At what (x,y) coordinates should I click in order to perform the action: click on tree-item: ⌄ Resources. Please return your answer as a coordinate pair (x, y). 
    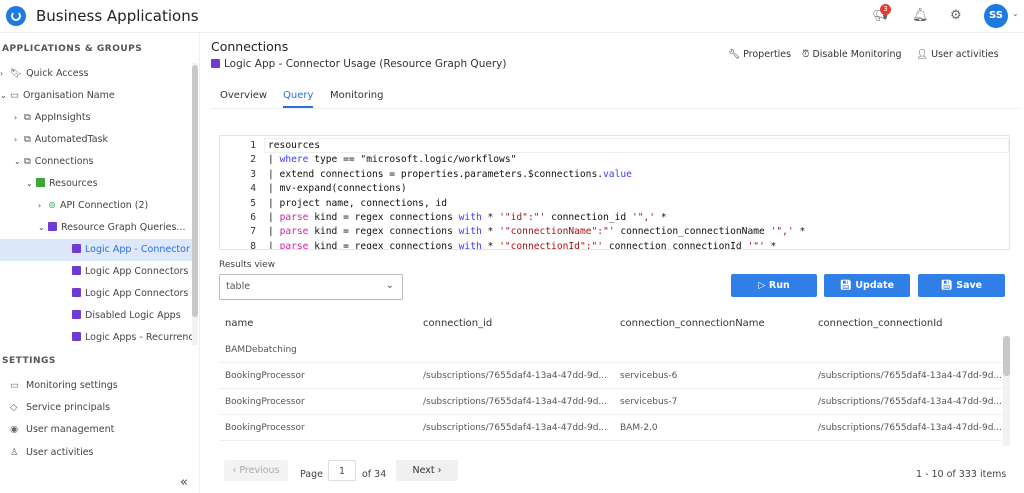
    Looking at the image, I should click on (96, 184).